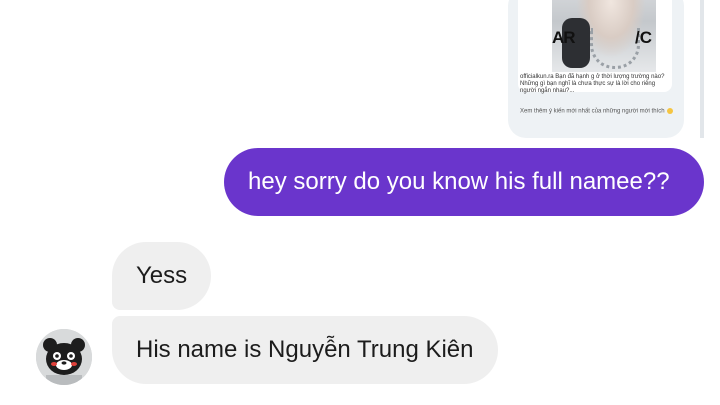  I want to click on scroll-edge, so click(702, 69).